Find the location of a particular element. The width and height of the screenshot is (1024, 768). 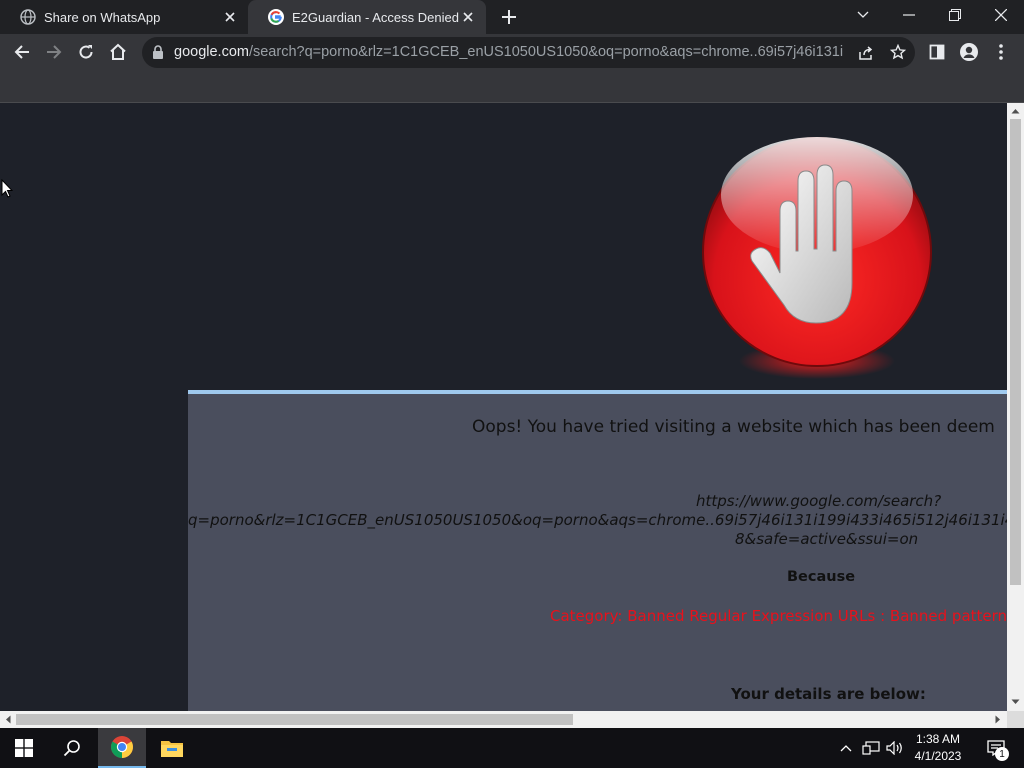

vertical-scrollbar is located at coordinates (1015, 407).